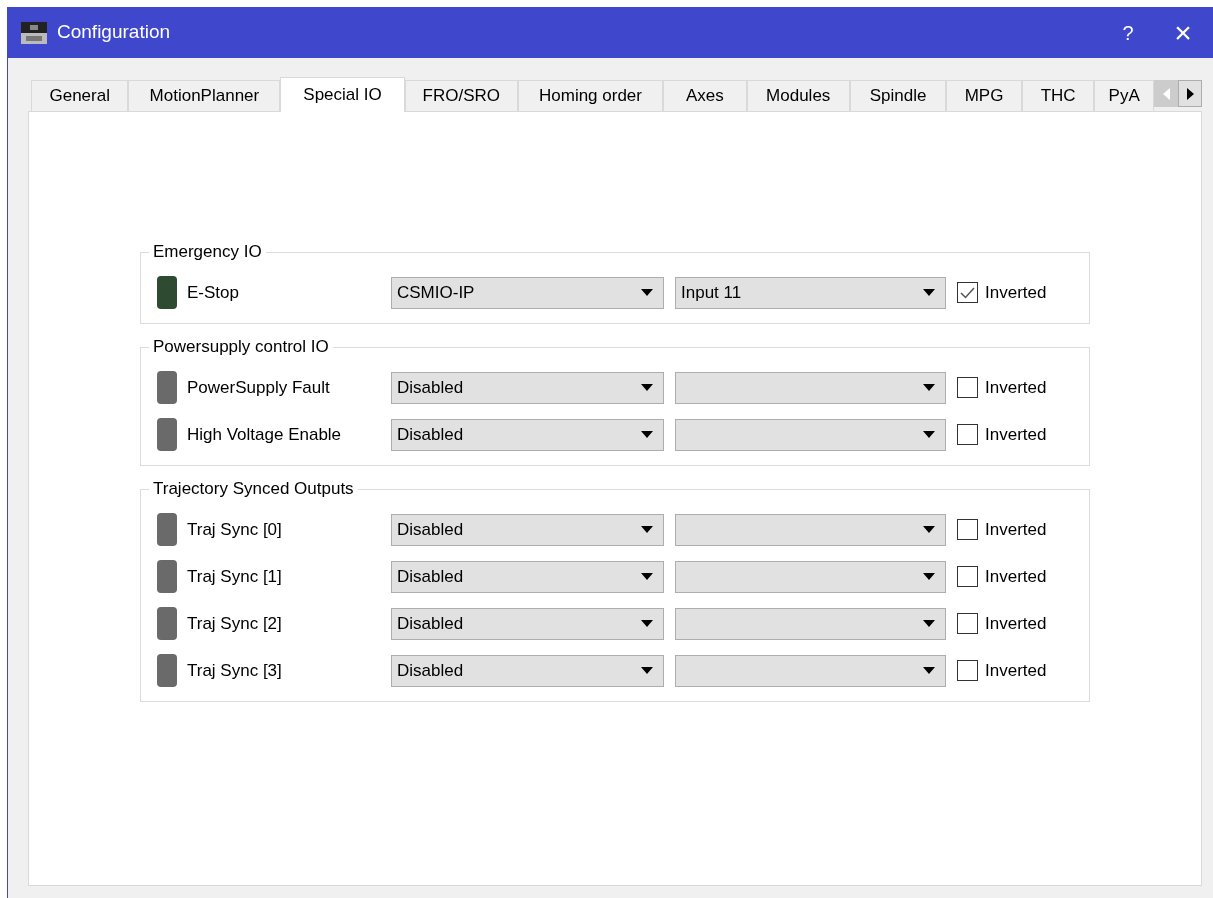 Image resolution: width=1213 pixels, height=898 pixels. What do you see at coordinates (207, 252) in the screenshot?
I see `group-title: Emergency IO` at bounding box center [207, 252].